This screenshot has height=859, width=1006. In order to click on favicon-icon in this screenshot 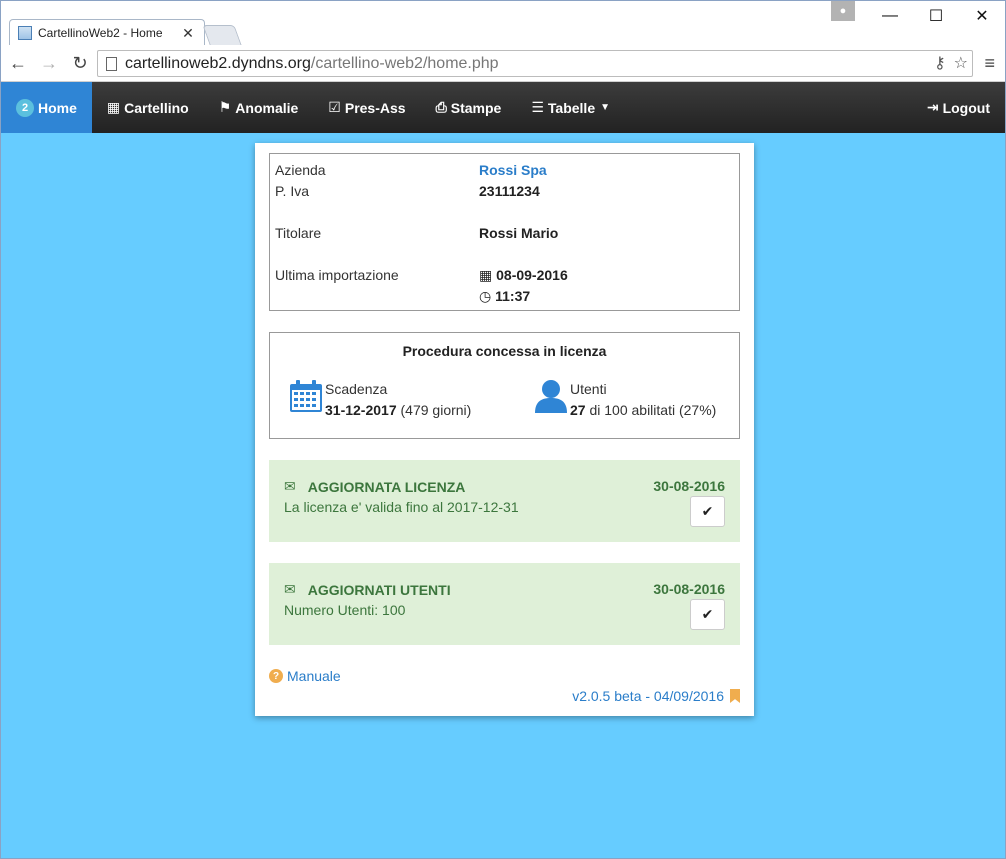, I will do `click(25, 33)`.